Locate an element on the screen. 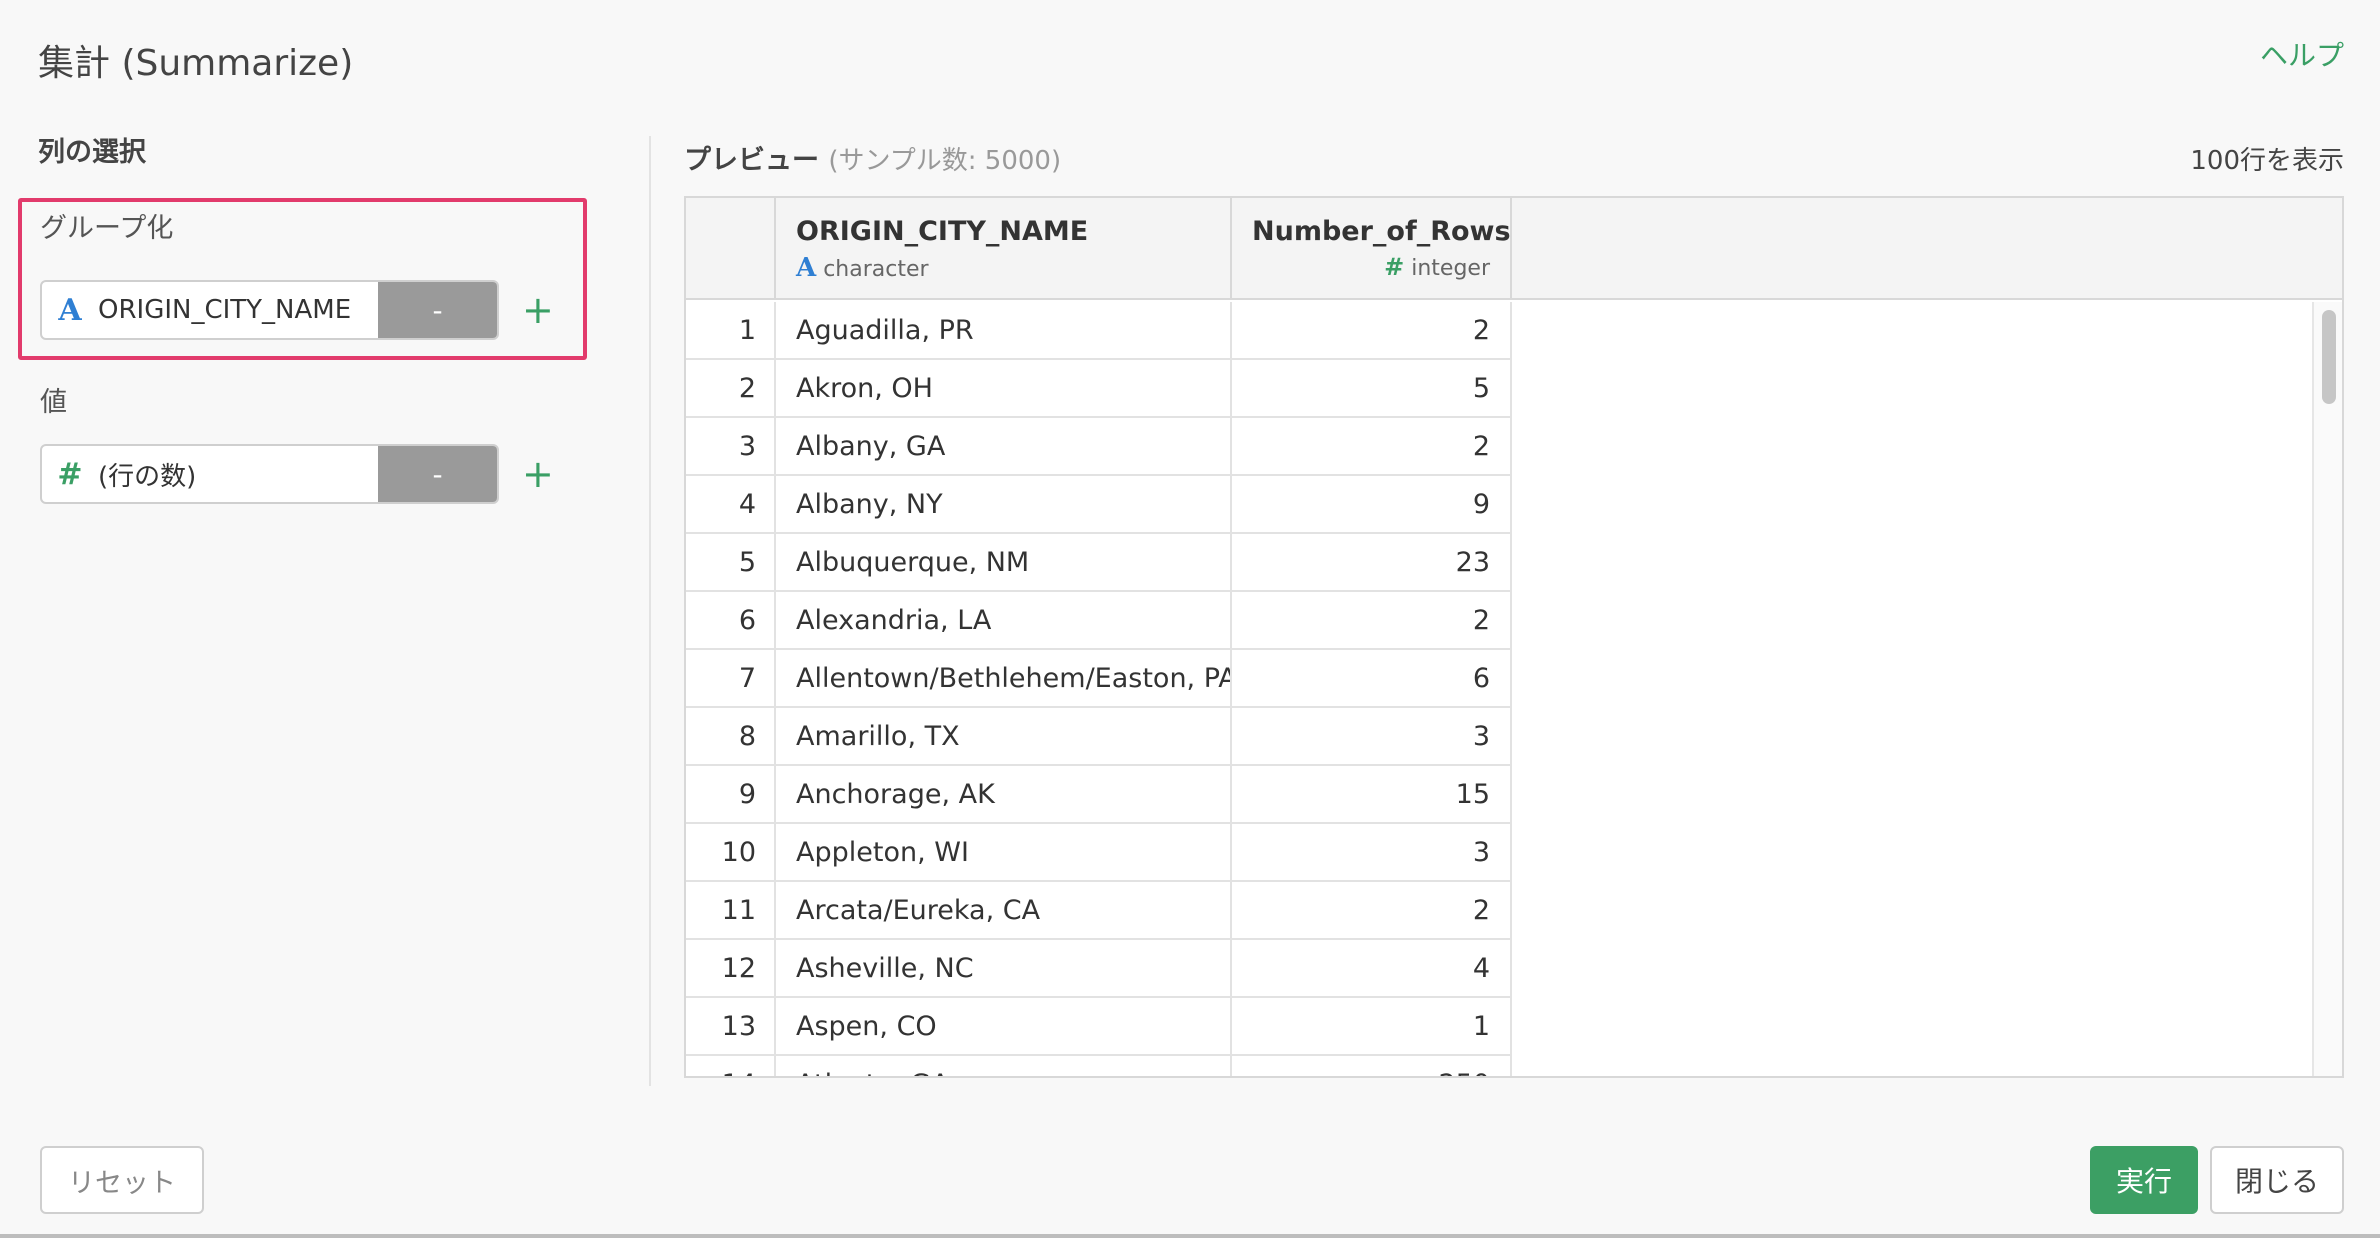  origin-city-cell: Amarillo, TX is located at coordinates (1004, 736).